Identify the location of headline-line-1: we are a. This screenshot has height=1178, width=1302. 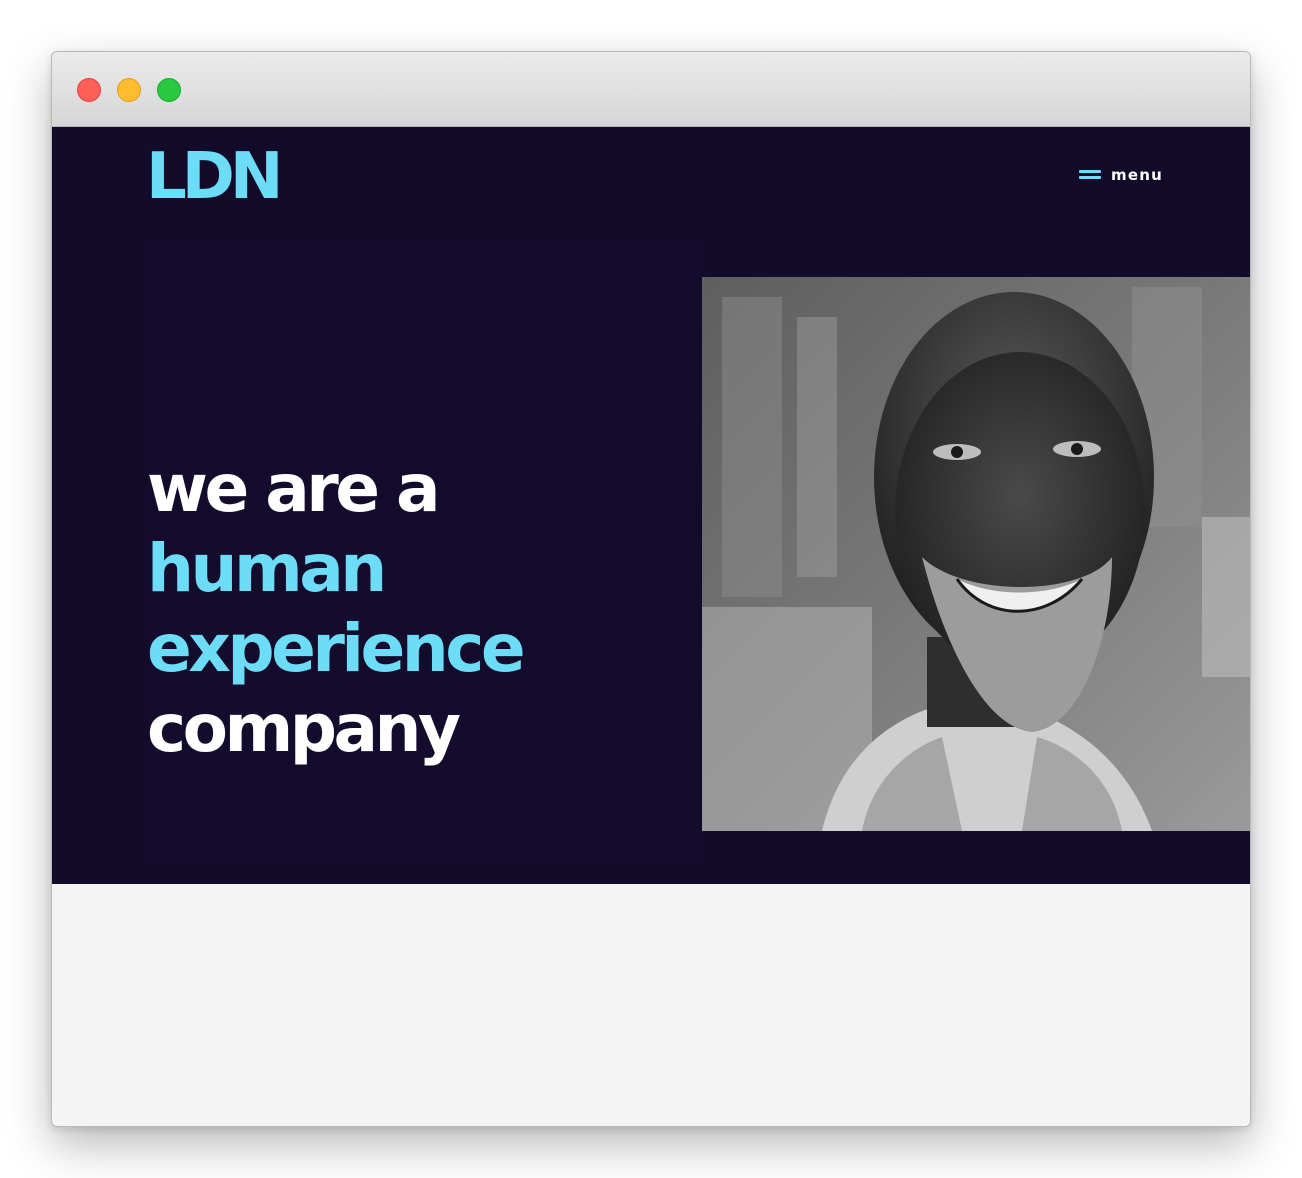
(294, 488).